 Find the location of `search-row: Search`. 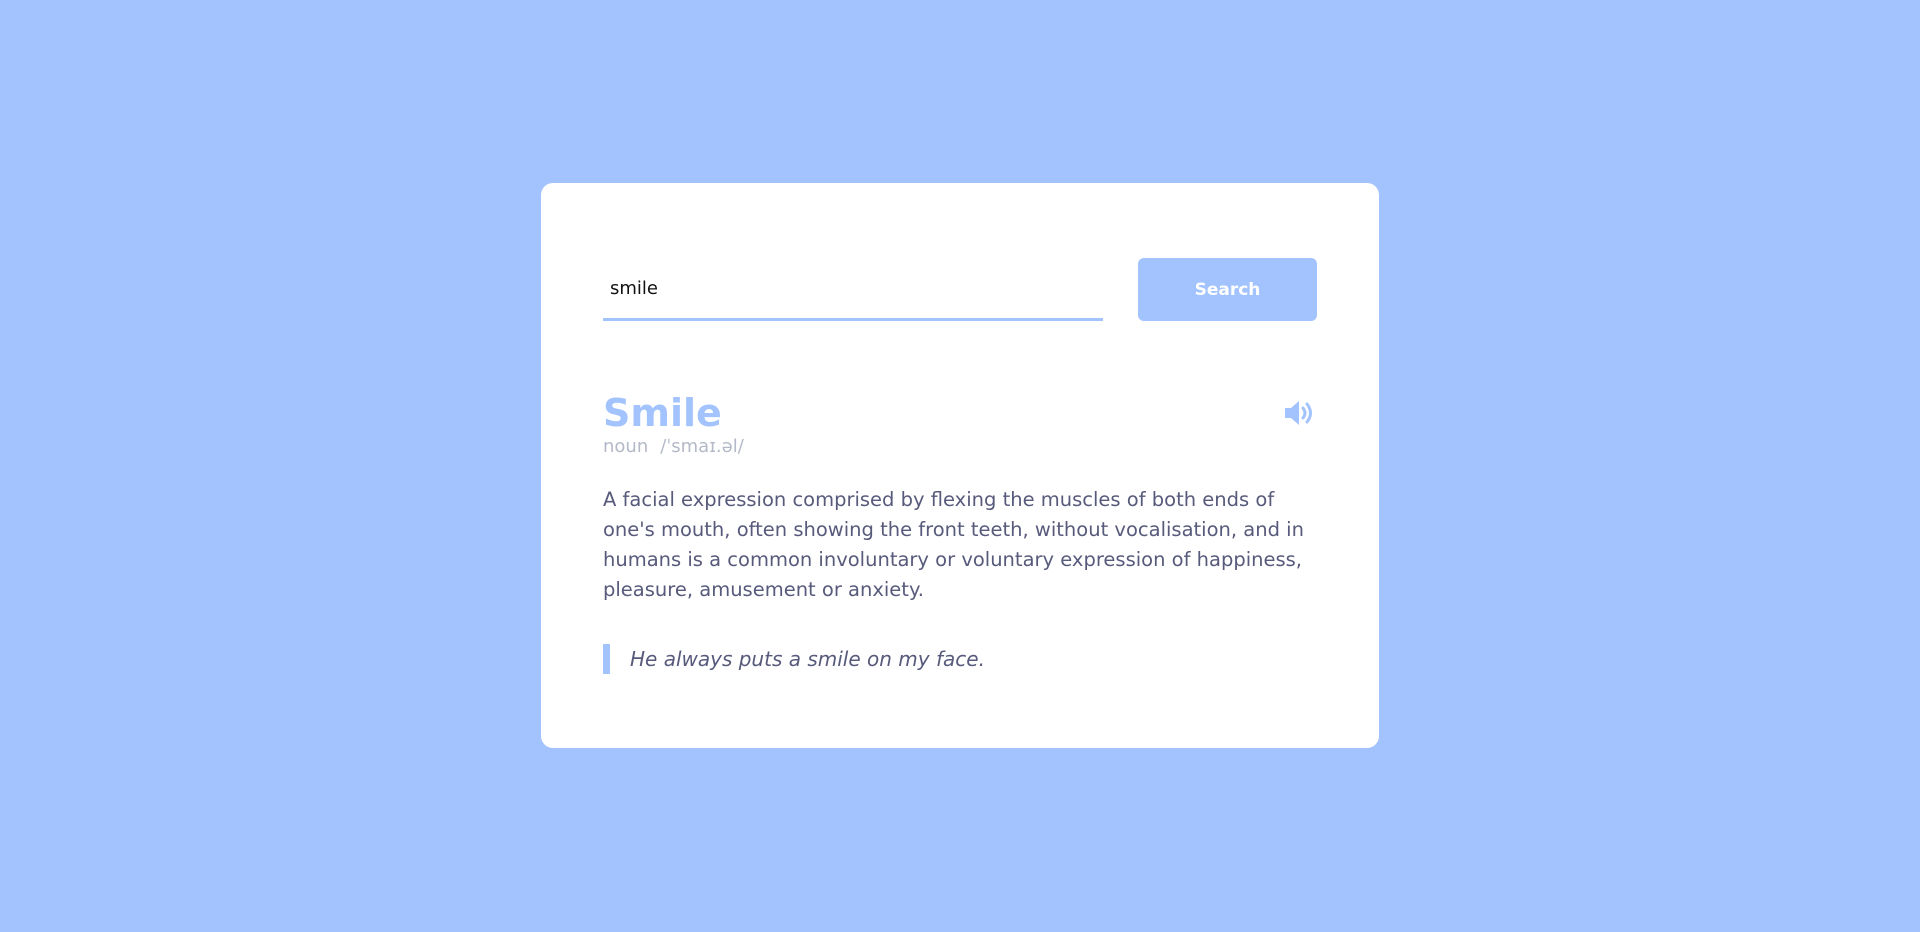

search-row: Search is located at coordinates (960, 289).